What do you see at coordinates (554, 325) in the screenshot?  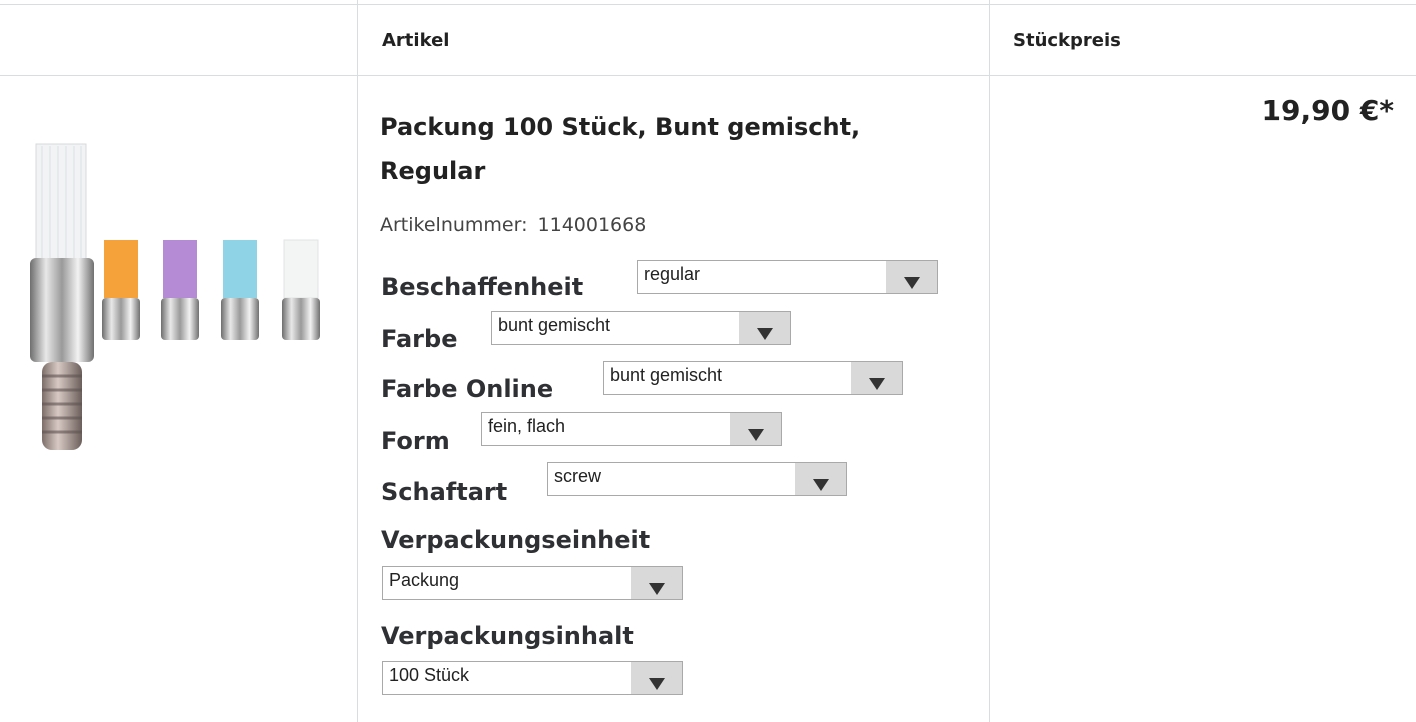 I see `select-farbe-value: bunt gemischt` at bounding box center [554, 325].